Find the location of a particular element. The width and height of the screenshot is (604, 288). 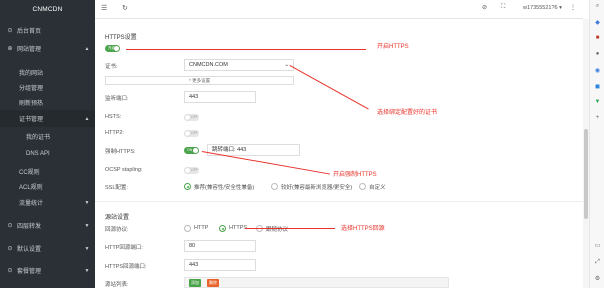

expand-icon: ⤢ is located at coordinates (597, 262).